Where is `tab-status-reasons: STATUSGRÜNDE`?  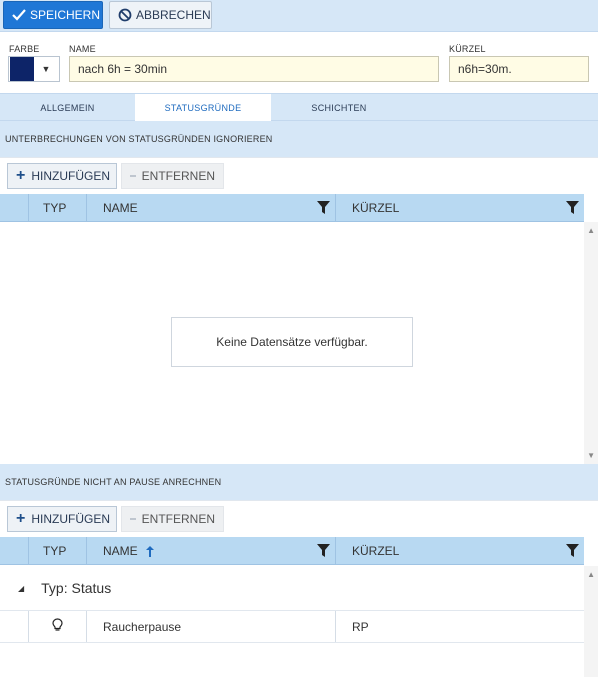 tab-status-reasons: STATUSGRÜNDE is located at coordinates (203, 108).